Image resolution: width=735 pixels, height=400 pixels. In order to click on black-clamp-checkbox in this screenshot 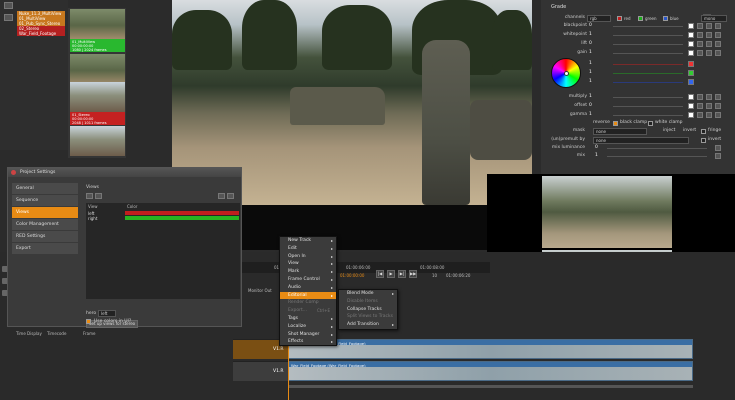, I will do `click(615, 123)`.